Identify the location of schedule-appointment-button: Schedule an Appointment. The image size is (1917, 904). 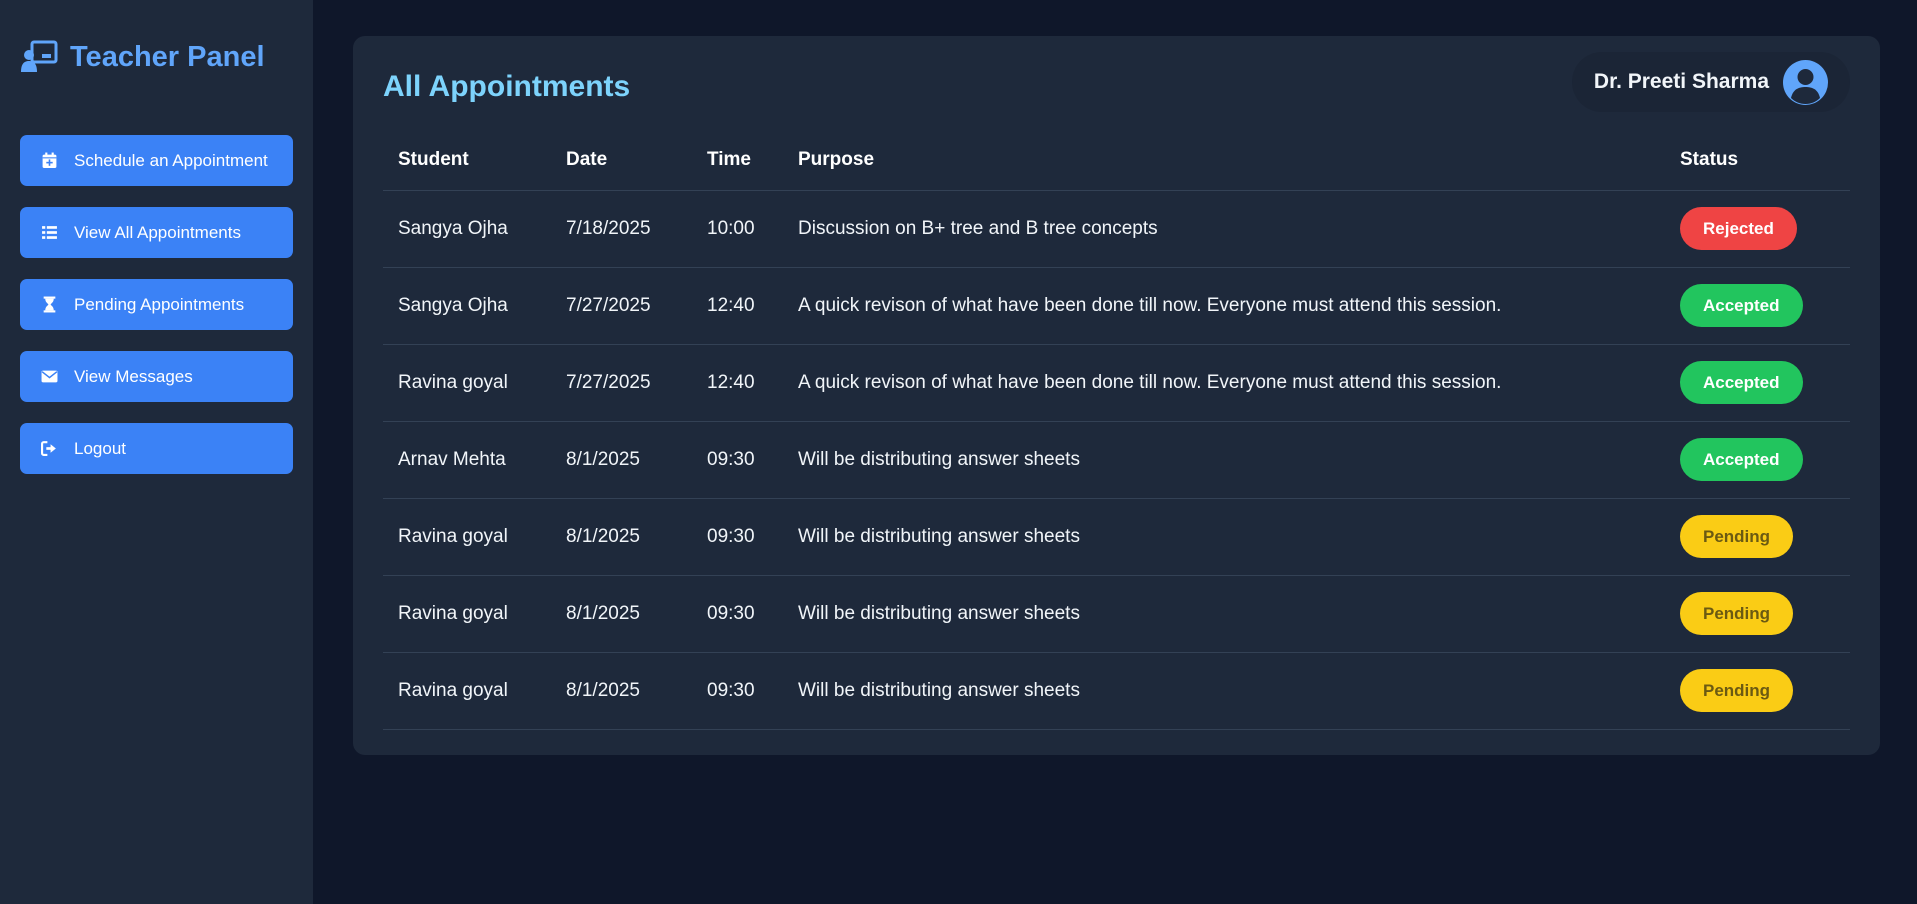
(156, 160).